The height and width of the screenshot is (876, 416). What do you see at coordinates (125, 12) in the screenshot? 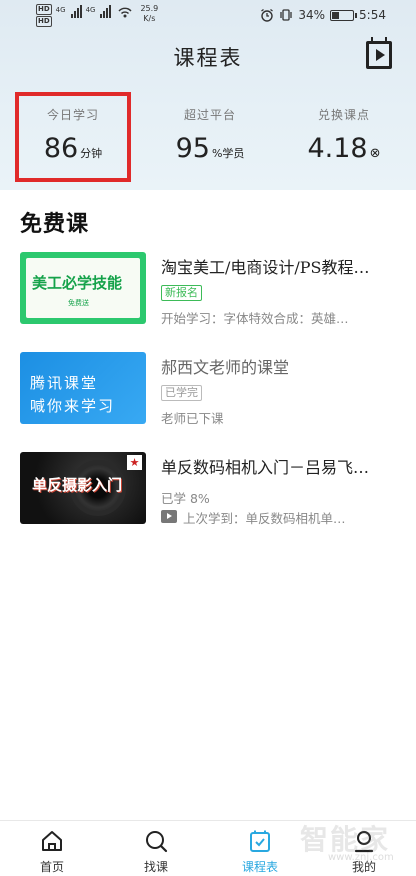
I see `wifi-icon` at bounding box center [125, 12].